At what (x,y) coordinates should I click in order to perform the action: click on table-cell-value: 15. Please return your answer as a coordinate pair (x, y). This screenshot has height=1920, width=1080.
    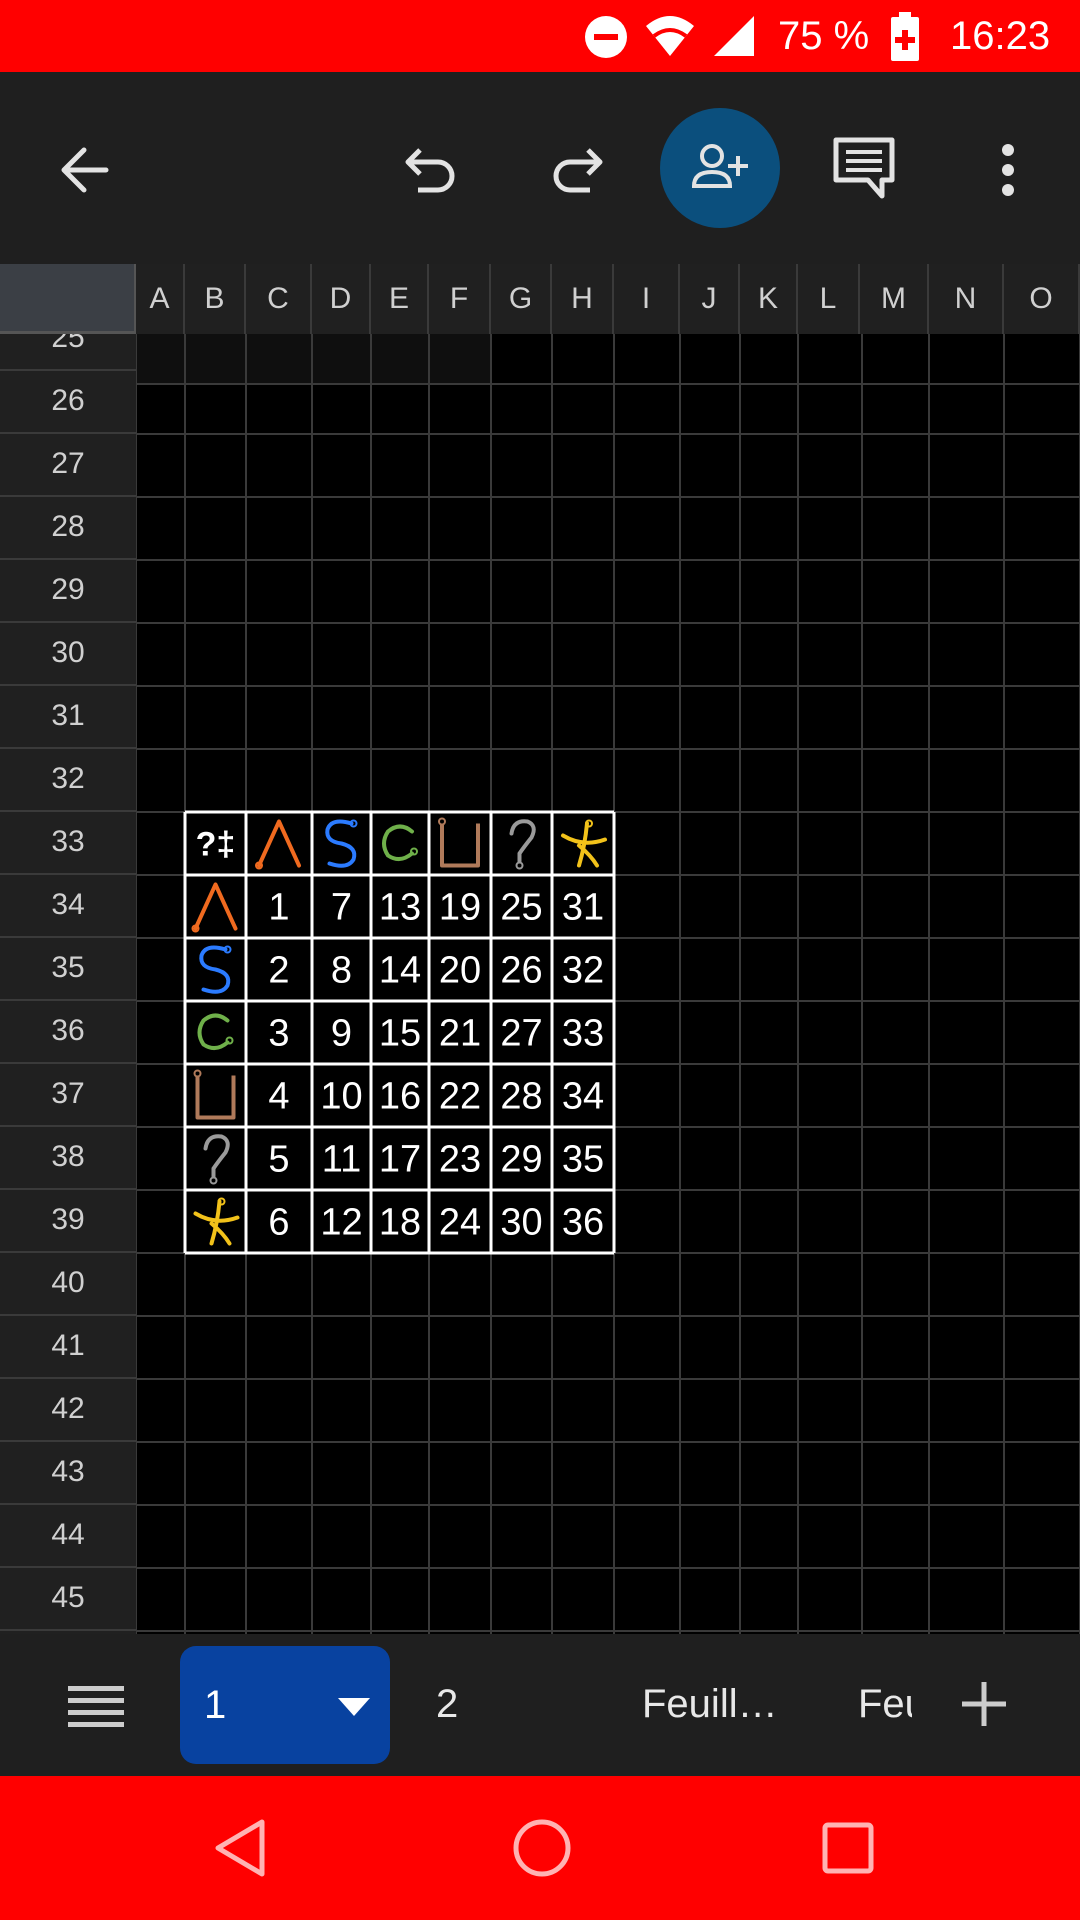
    Looking at the image, I should click on (400, 1034).